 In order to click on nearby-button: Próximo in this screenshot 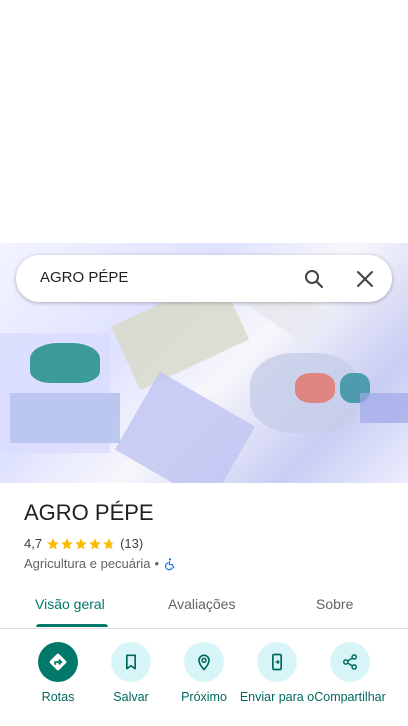, I will do `click(204, 672)`.